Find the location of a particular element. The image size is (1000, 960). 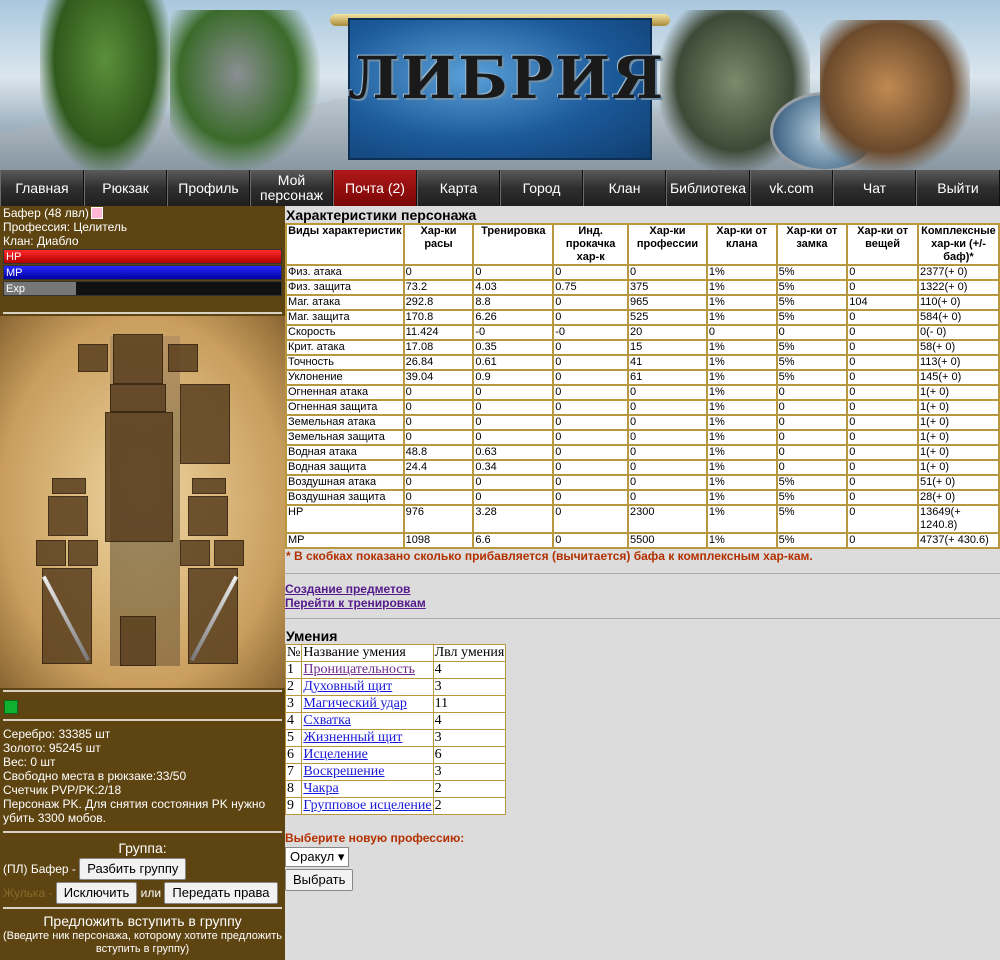

stats-row: Скорость 11.424 -0 -0 20 0 0 0 0(- 0) is located at coordinates (642, 332).